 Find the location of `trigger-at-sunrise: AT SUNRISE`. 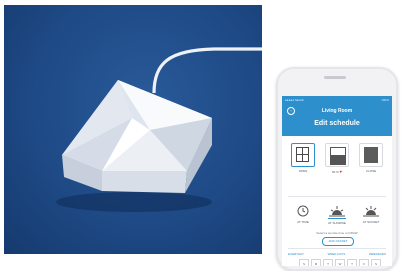

trigger-at-sunrise: AT SUNRISE is located at coordinates (337, 214).